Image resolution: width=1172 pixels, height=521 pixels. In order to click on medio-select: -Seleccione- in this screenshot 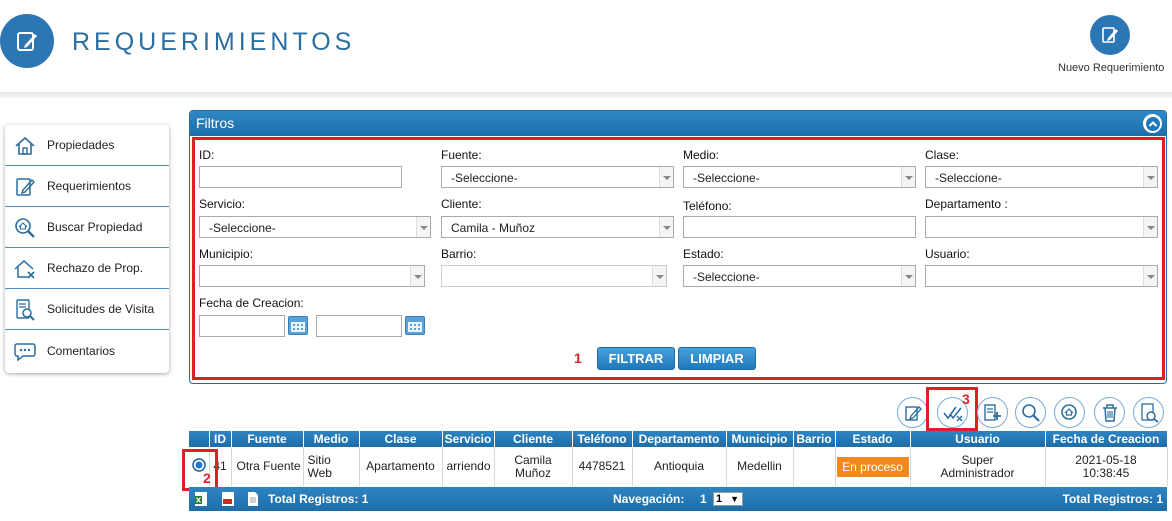, I will do `click(799, 177)`.